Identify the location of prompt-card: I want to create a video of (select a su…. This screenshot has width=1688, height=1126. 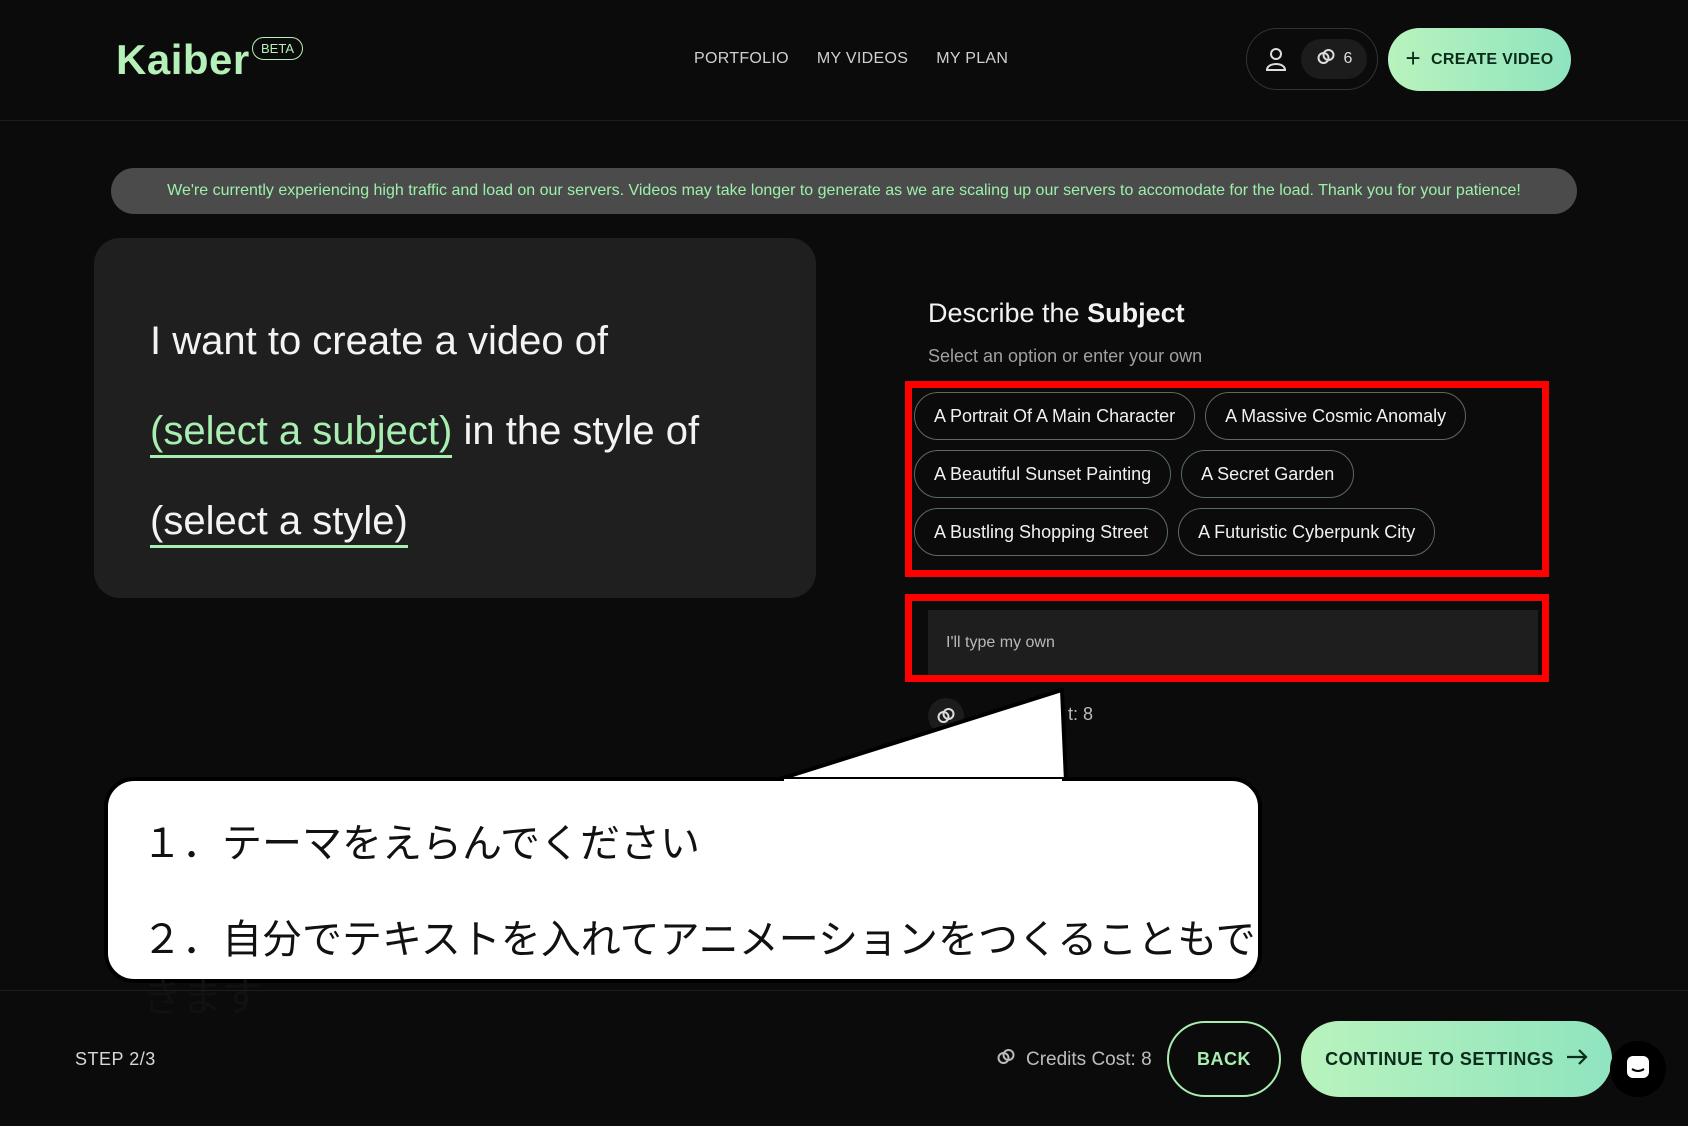
(455, 418).